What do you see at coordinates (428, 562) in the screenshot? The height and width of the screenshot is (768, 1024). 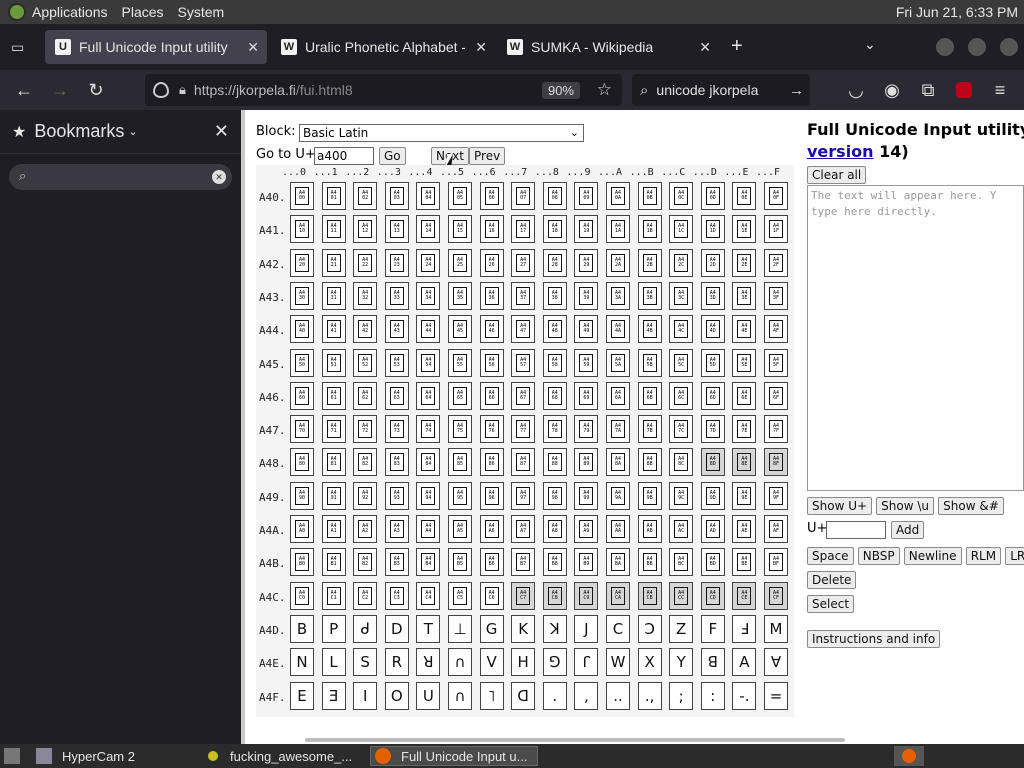 I see `char-cell-a4b4: A4 B4` at bounding box center [428, 562].